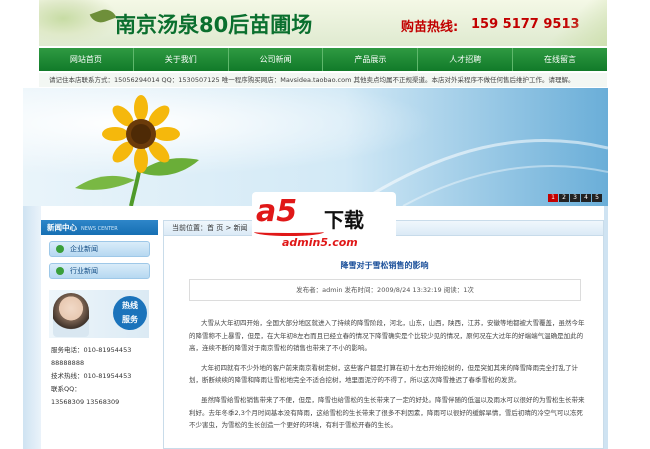 Image resolution: width=650 pixels, height=449 pixels. What do you see at coordinates (215, 228) in the screenshot?
I see `breadcrumb-home: 首 页` at bounding box center [215, 228].